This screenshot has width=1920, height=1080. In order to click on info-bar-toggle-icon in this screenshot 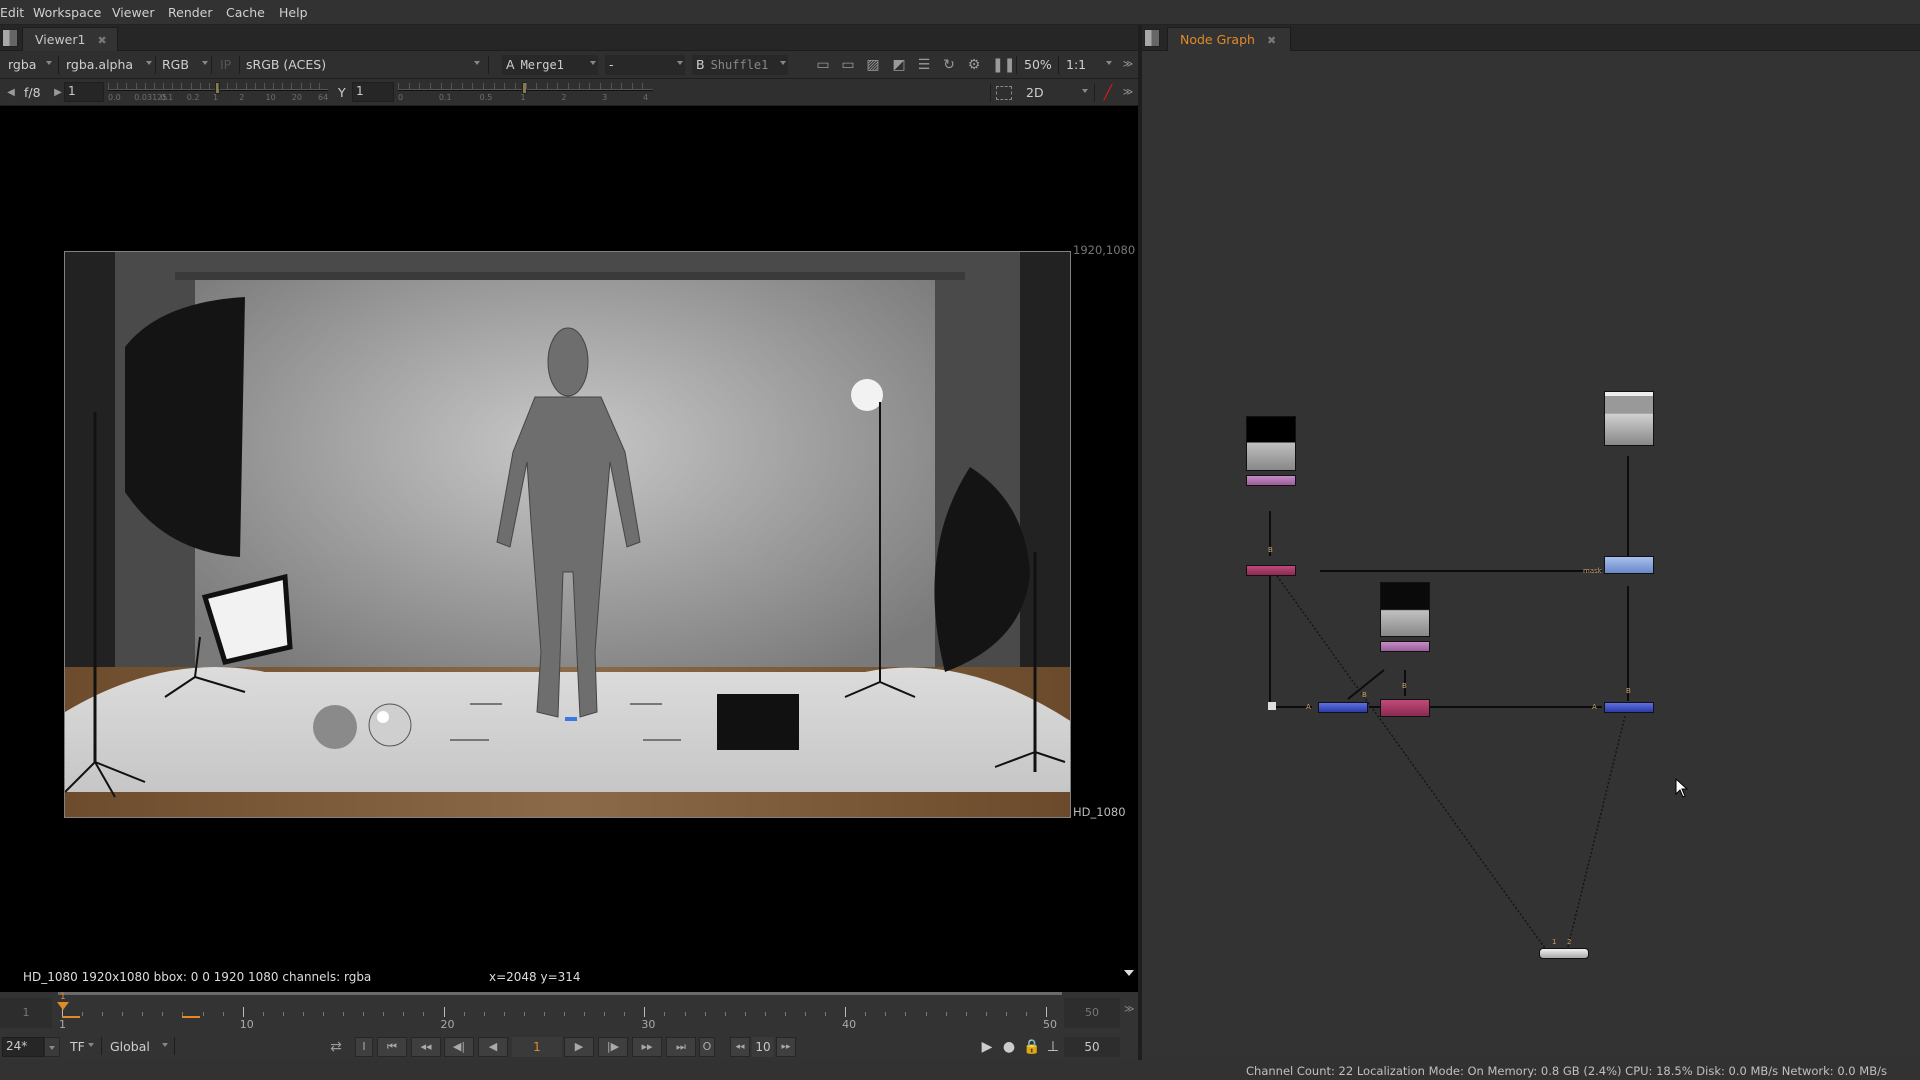, I will do `click(1129, 973)`.